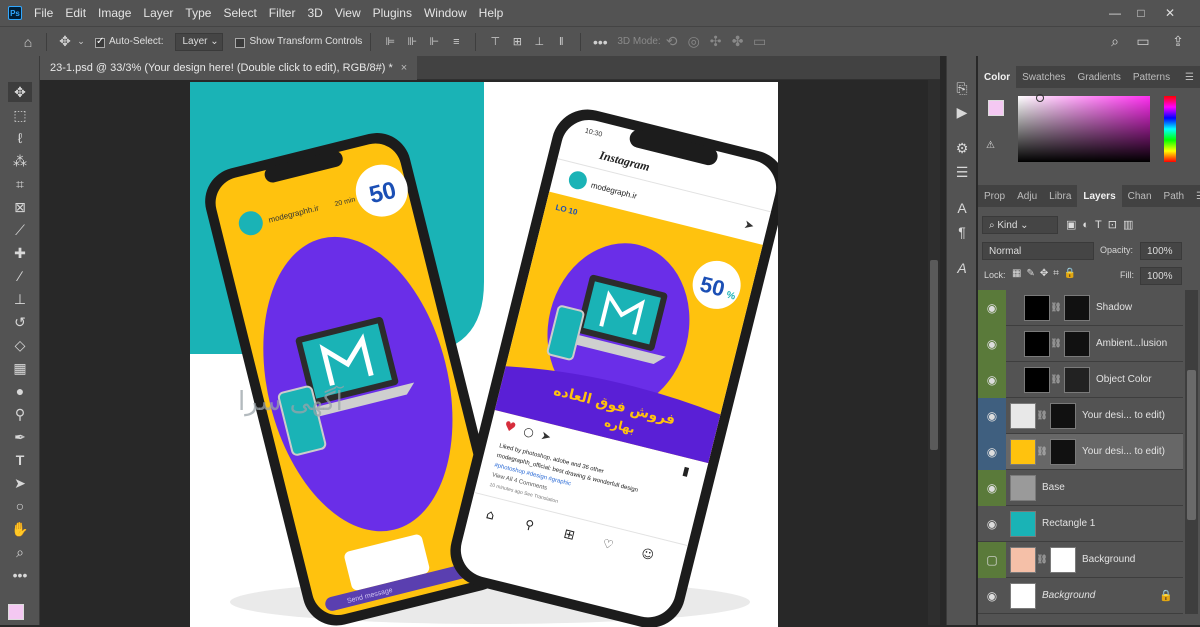 Image resolution: width=1200 pixels, height=627 pixels. Describe the element at coordinates (1043, 77) in the screenshot. I see `tab-swatches: Swatches` at that location.